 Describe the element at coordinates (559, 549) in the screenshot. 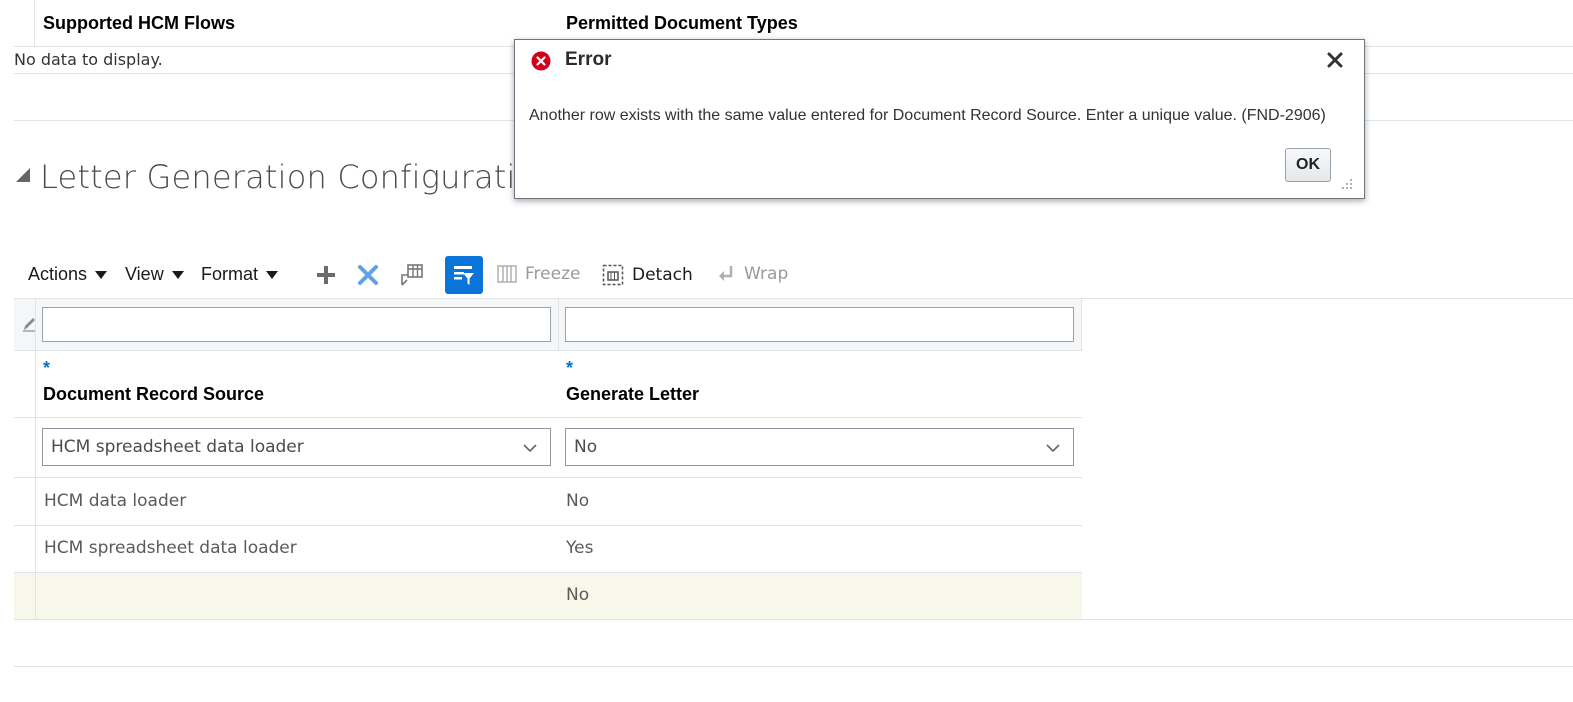

I see `table-row: HCM spreadsheet data loader Yes` at that location.